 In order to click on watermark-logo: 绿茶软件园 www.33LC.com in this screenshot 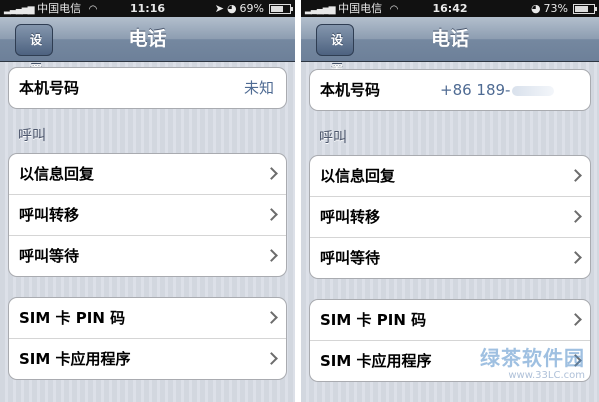, I will do `click(532, 361)`.